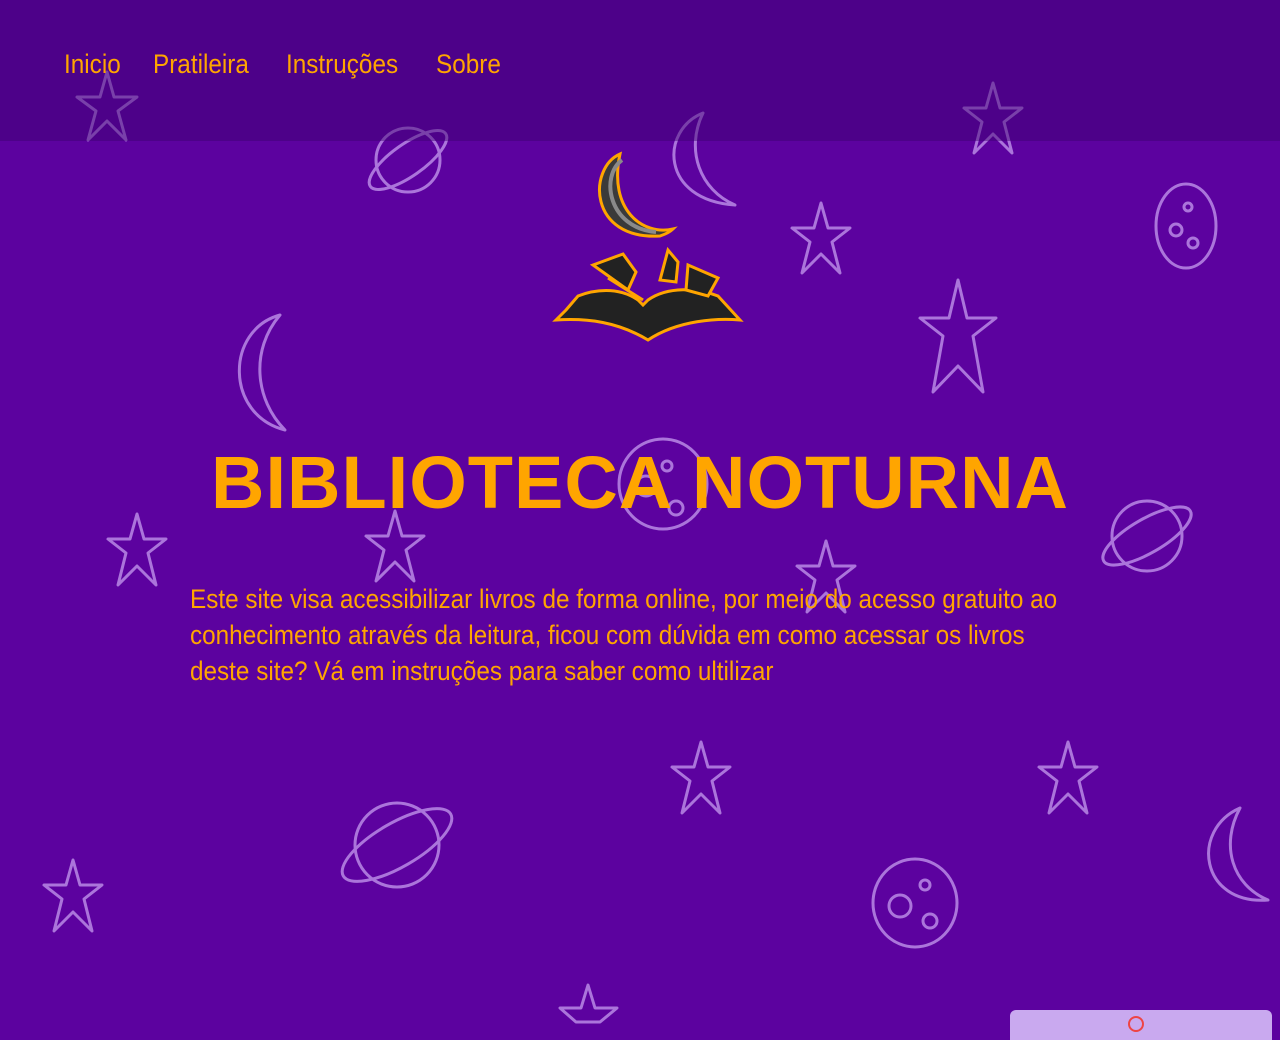 This screenshot has height=1040, width=1280. I want to click on nav-inicio-link: Inicio, so click(92, 64).